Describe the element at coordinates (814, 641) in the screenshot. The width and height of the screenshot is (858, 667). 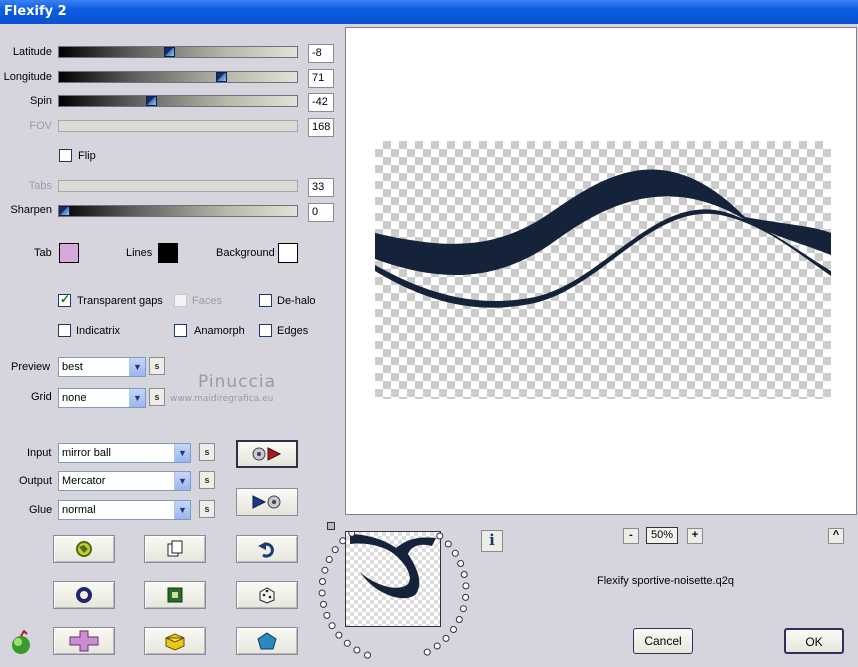
I see `ok-button: OK` at that location.